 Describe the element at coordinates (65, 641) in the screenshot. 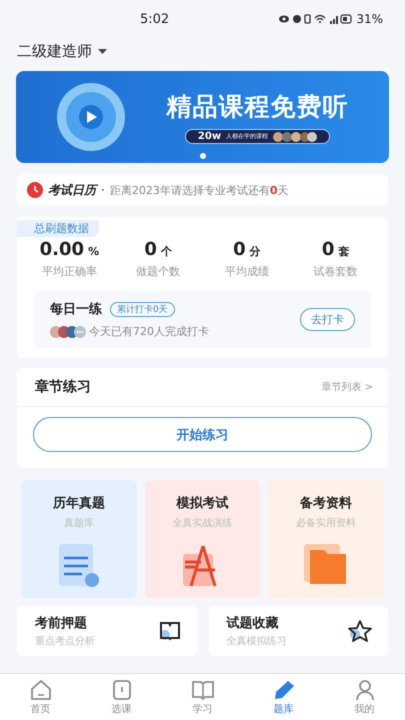

I see `card-subtitle: 重点考点分析` at that location.